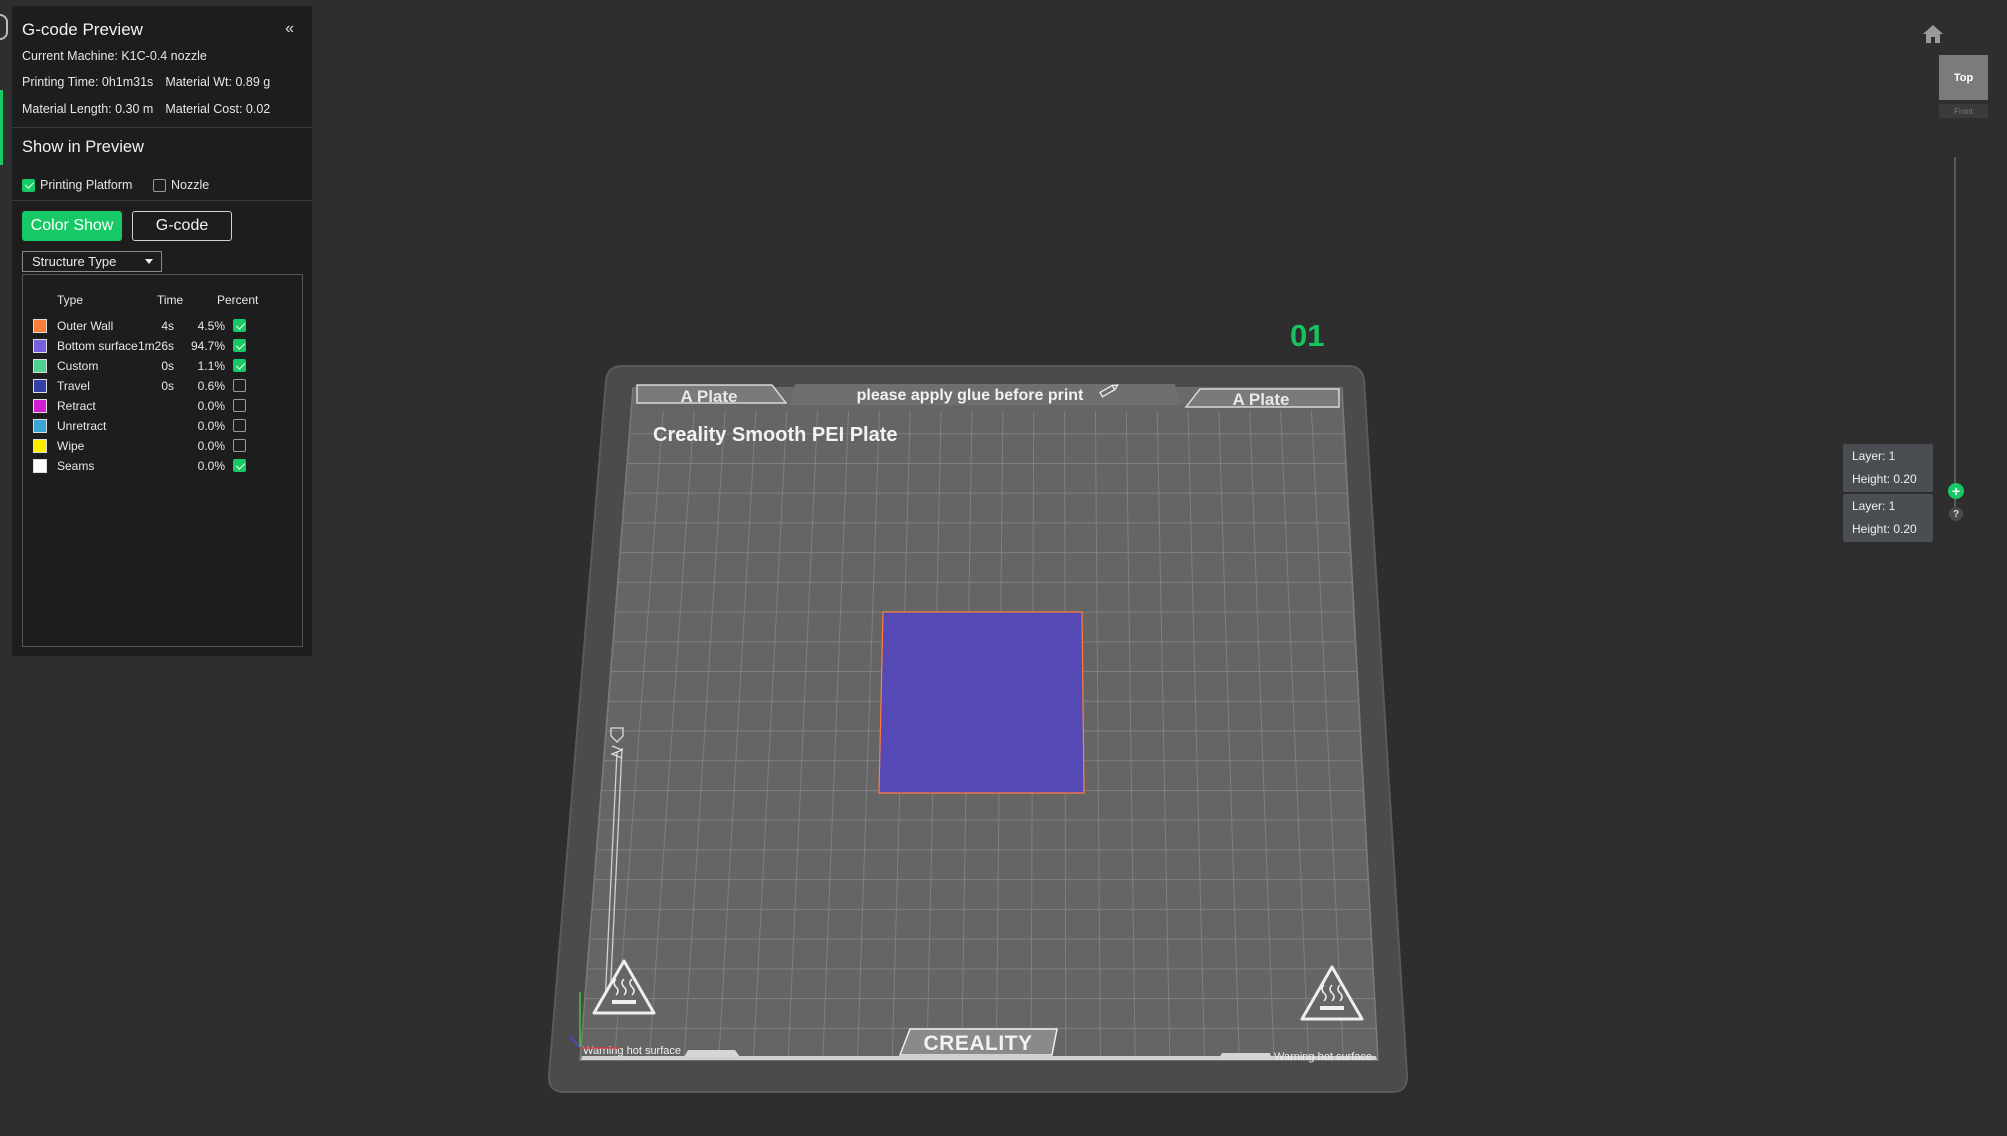  What do you see at coordinates (1109, 391) in the screenshot?
I see `pencil-icon` at bounding box center [1109, 391].